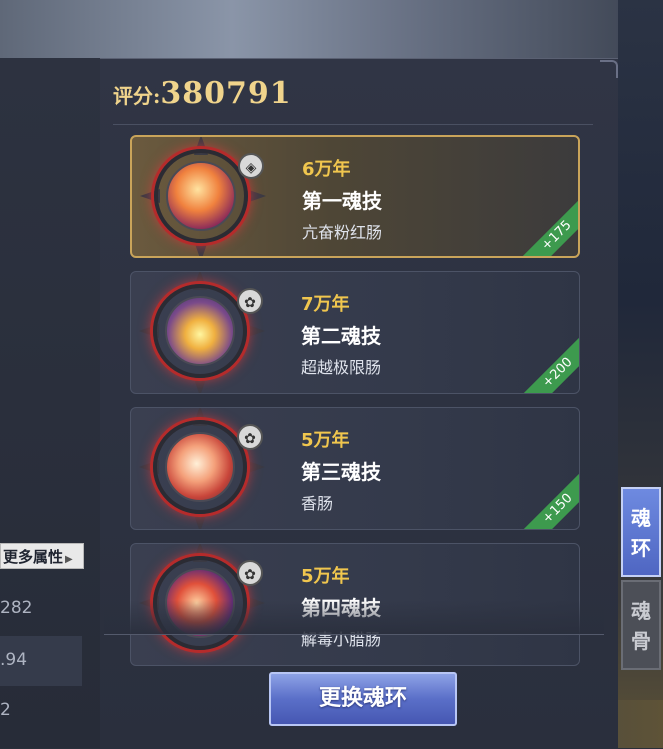 This screenshot has height=749, width=663. I want to click on ring-type-badge-icon: ◈, so click(251, 166).